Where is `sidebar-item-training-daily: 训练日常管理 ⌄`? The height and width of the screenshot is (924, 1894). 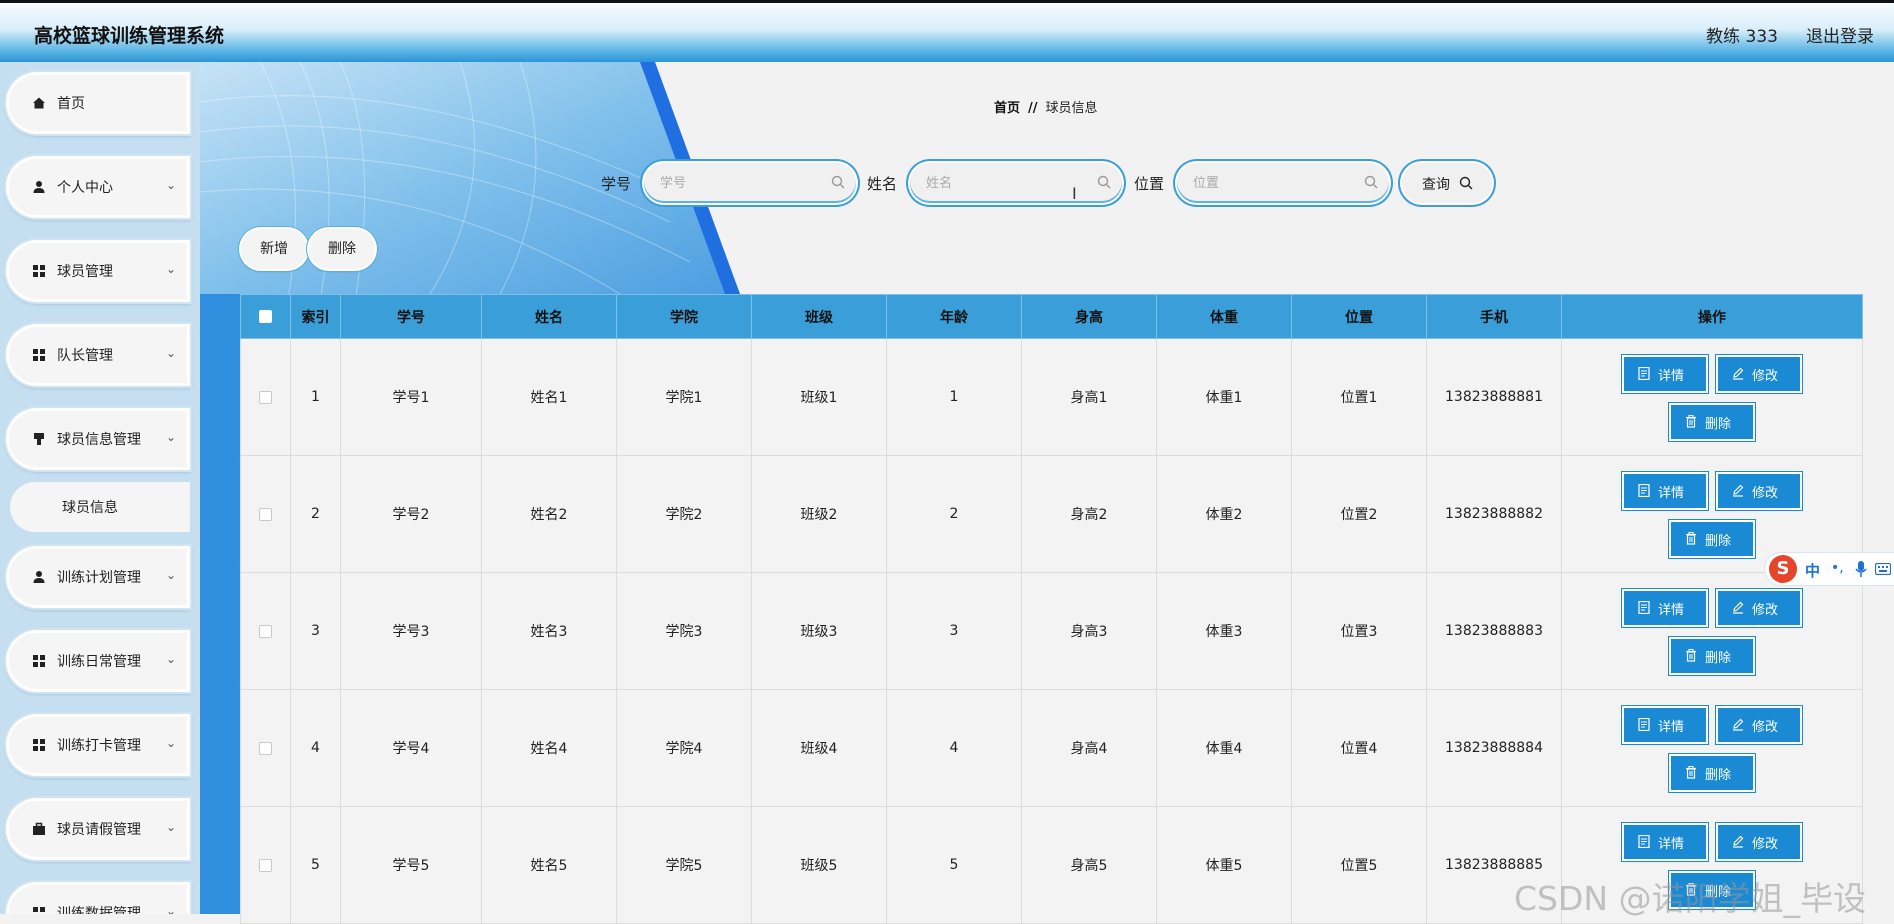 sidebar-item-training-daily: 训练日常管理 ⌄ is located at coordinates (98, 661).